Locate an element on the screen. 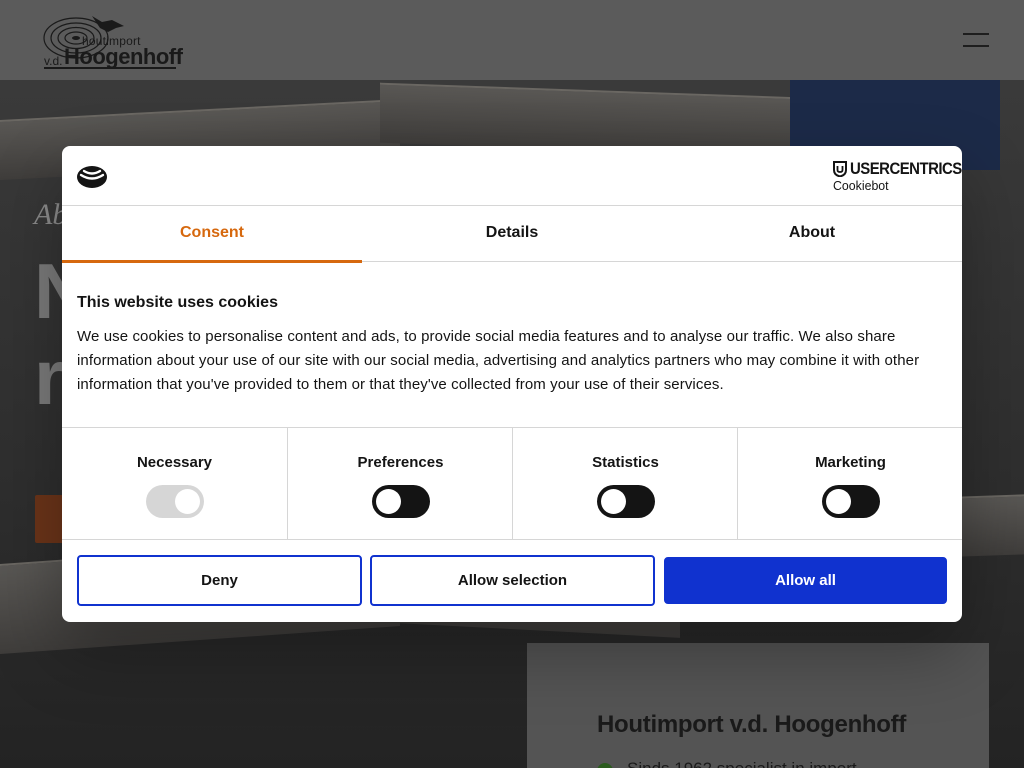 This screenshot has width=1024, height=768. preferences-switch is located at coordinates (401, 501).